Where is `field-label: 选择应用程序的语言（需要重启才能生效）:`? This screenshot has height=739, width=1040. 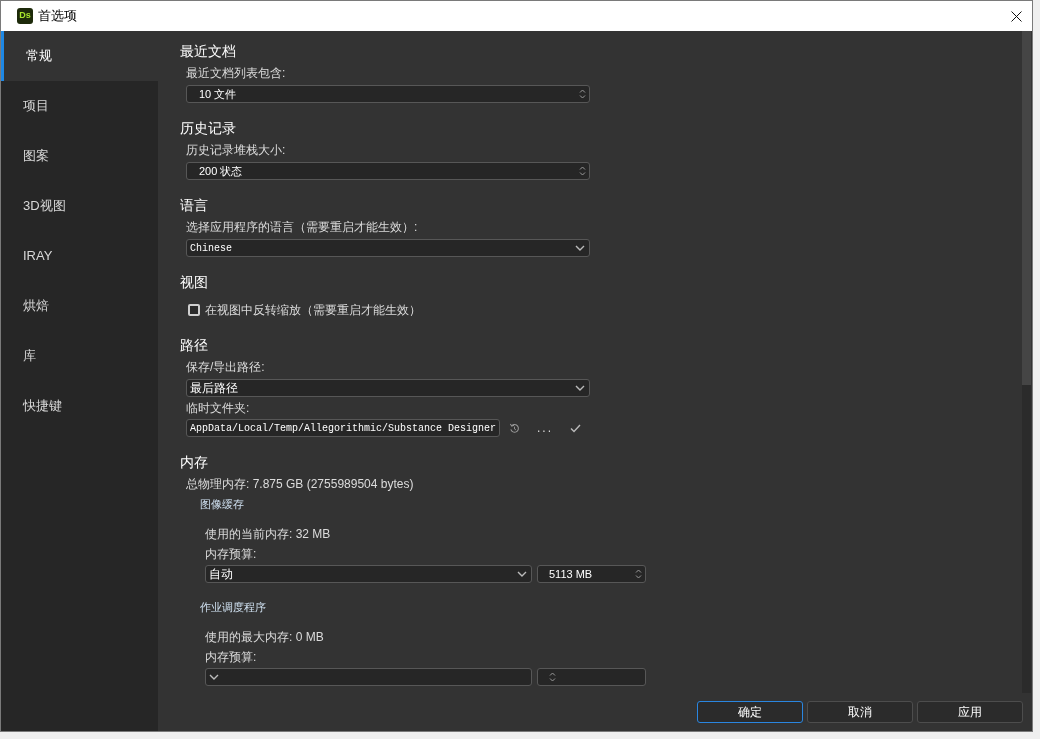
field-label: 选择应用程序的语言（需要重启才能生效）: is located at coordinates (302, 227).